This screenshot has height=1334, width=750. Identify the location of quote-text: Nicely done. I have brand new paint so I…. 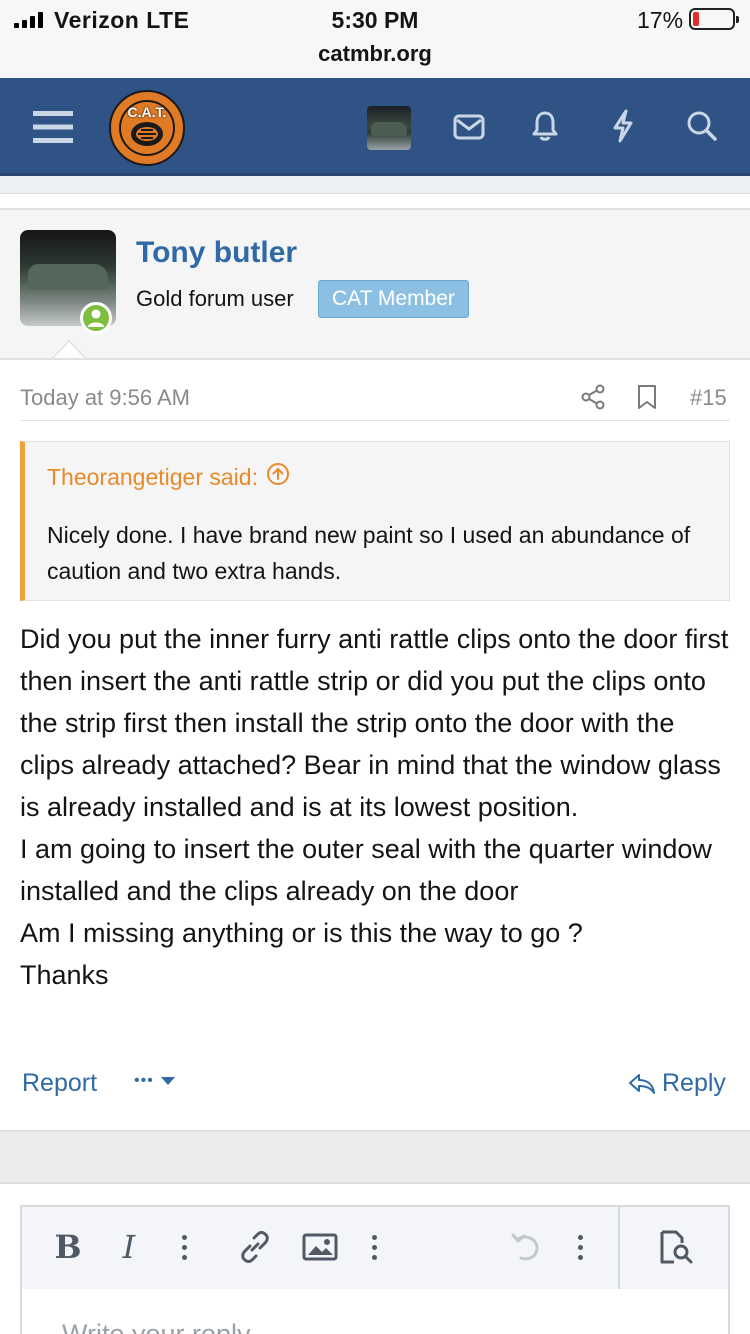
(369, 553).